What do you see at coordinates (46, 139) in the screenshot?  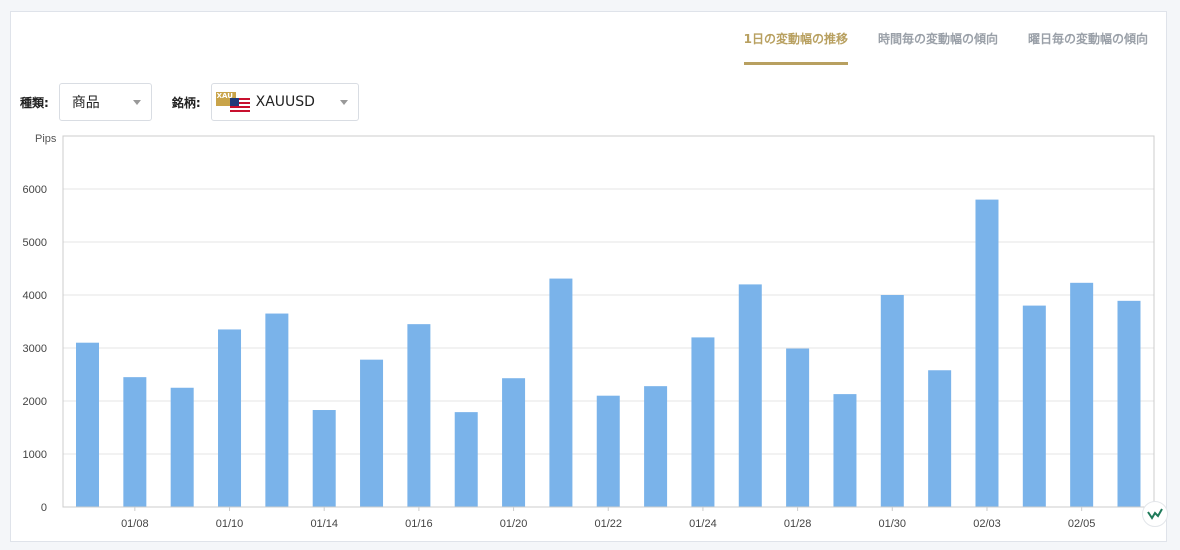 I see `y-axis-title: Pips` at bounding box center [46, 139].